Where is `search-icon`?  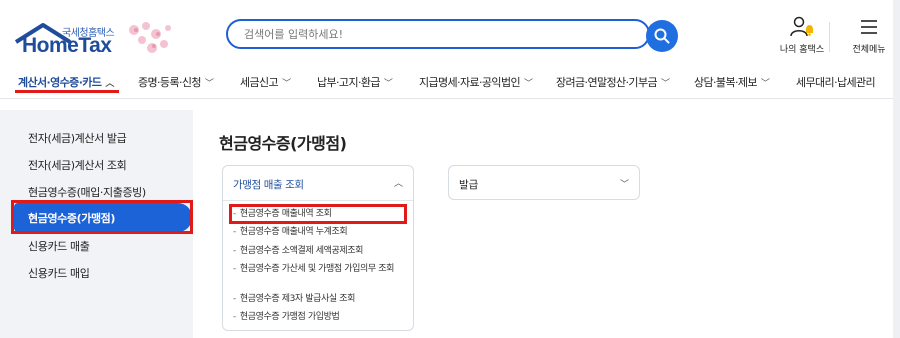 search-icon is located at coordinates (662, 36).